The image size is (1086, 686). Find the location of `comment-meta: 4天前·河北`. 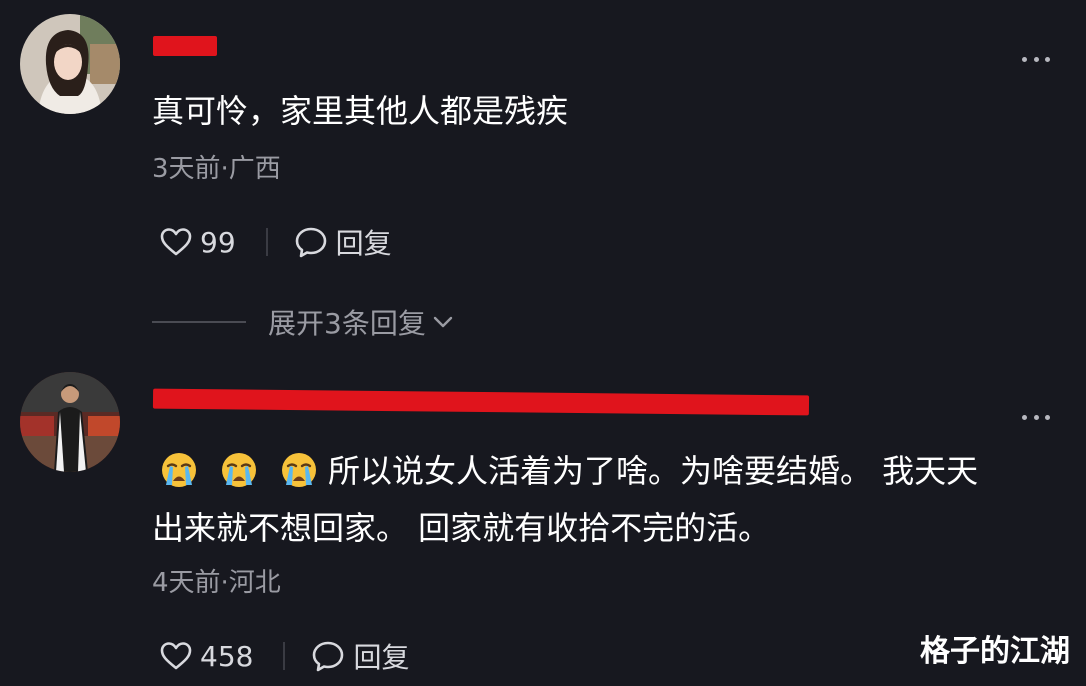

comment-meta: 4天前·河北 is located at coordinates (216, 583).